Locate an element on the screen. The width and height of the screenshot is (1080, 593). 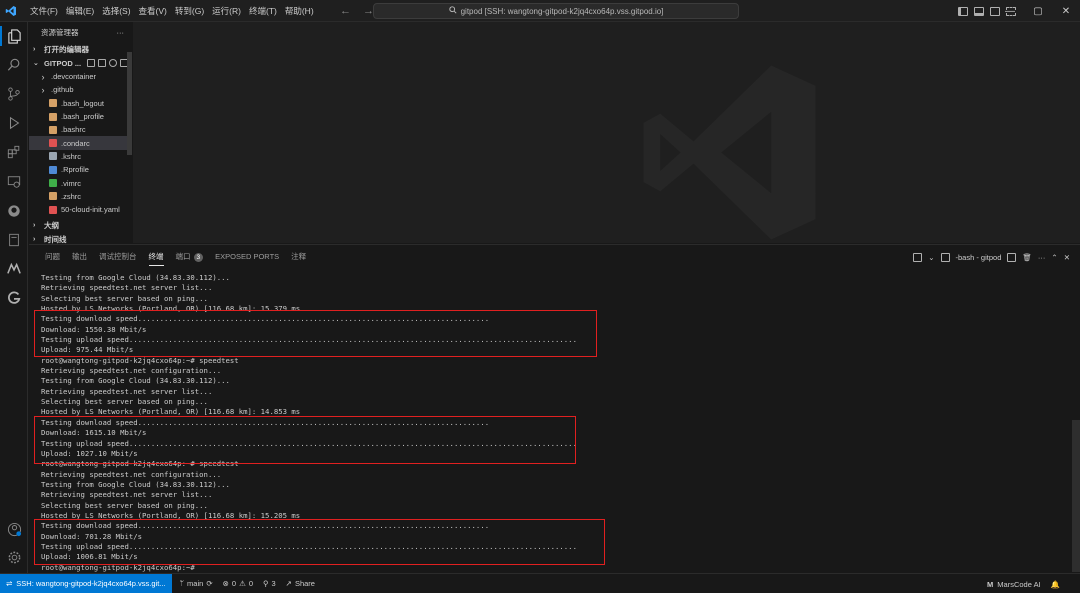
branch-icon: ᛘ is located at coordinates (182, 583).